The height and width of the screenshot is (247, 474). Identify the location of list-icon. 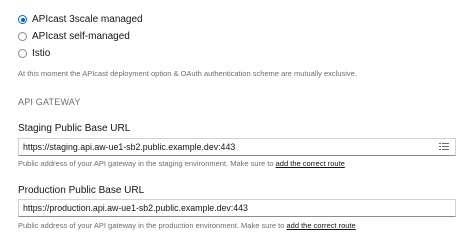
(444, 147).